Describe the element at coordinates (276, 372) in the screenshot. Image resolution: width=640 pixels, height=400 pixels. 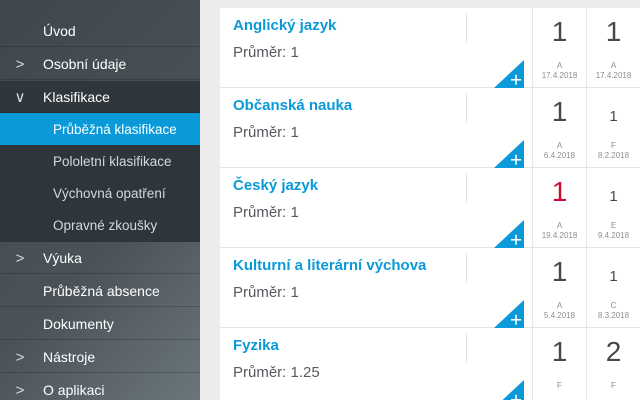
I see `subject-average: Průměr: 1.25` at that location.